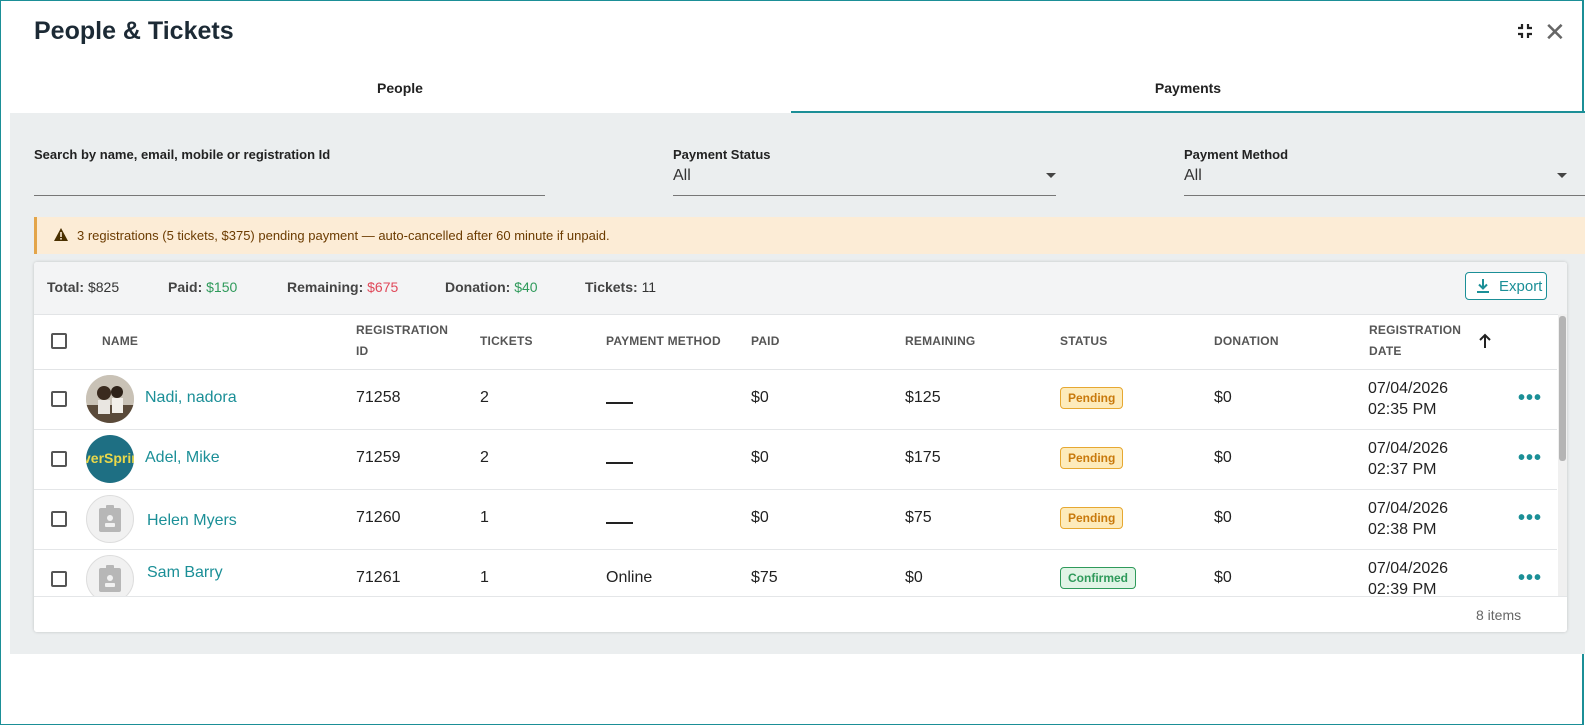 The width and height of the screenshot is (1586, 727). I want to click on payment-method-value: All, so click(1193, 176).